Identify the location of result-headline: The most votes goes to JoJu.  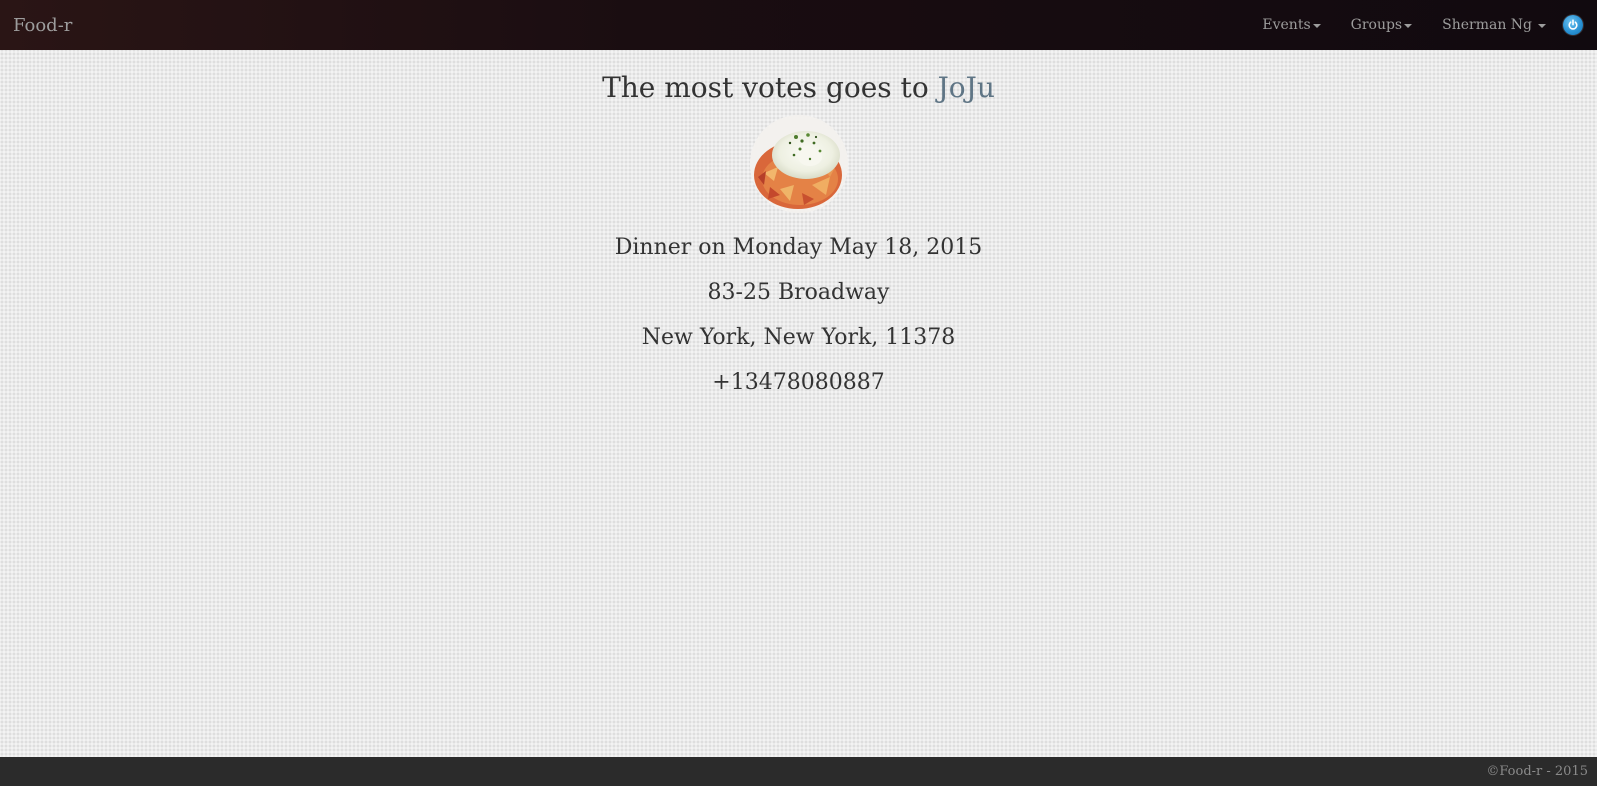
(798, 88).